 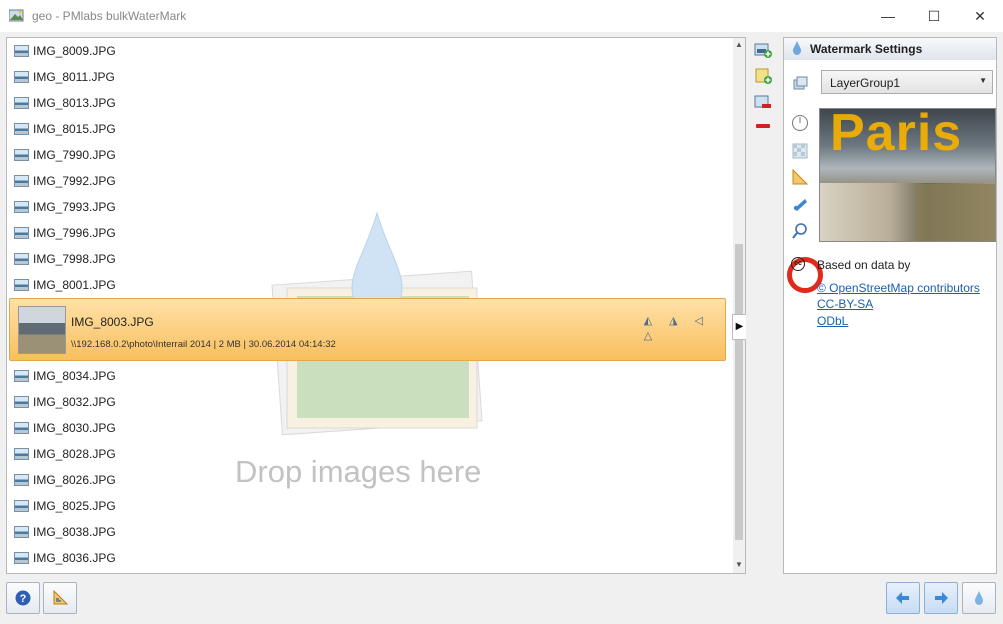 I want to click on file-name: IMG_8025.JPG, so click(x=74, y=506).